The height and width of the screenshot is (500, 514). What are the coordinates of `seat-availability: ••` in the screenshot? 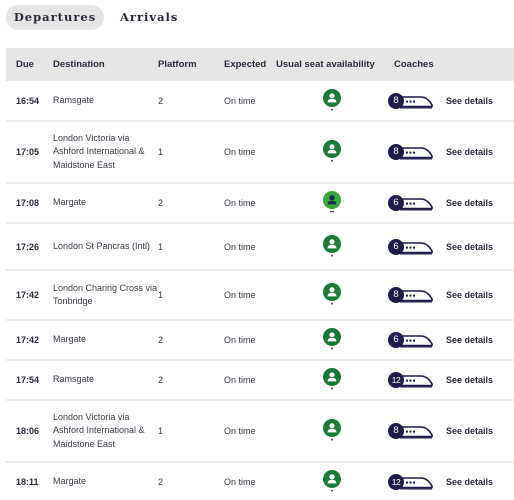 It's located at (332, 203).